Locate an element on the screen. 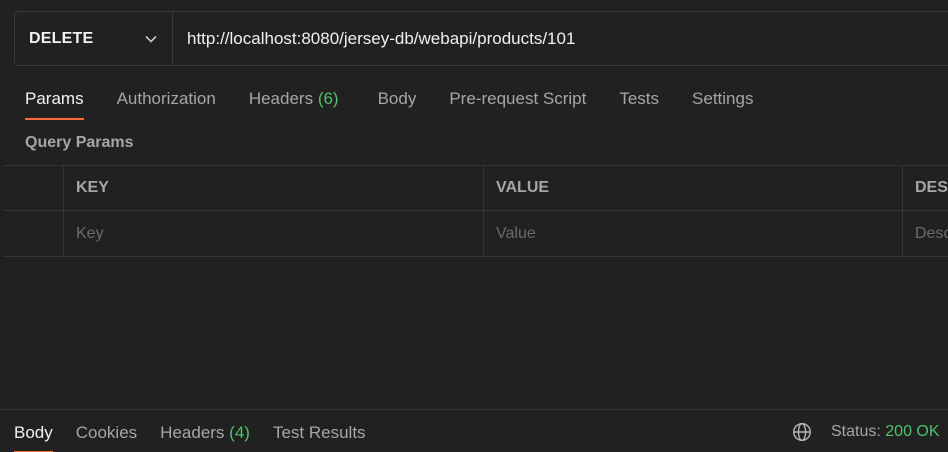  response-tab-headers-label: Headers is located at coordinates (192, 432).